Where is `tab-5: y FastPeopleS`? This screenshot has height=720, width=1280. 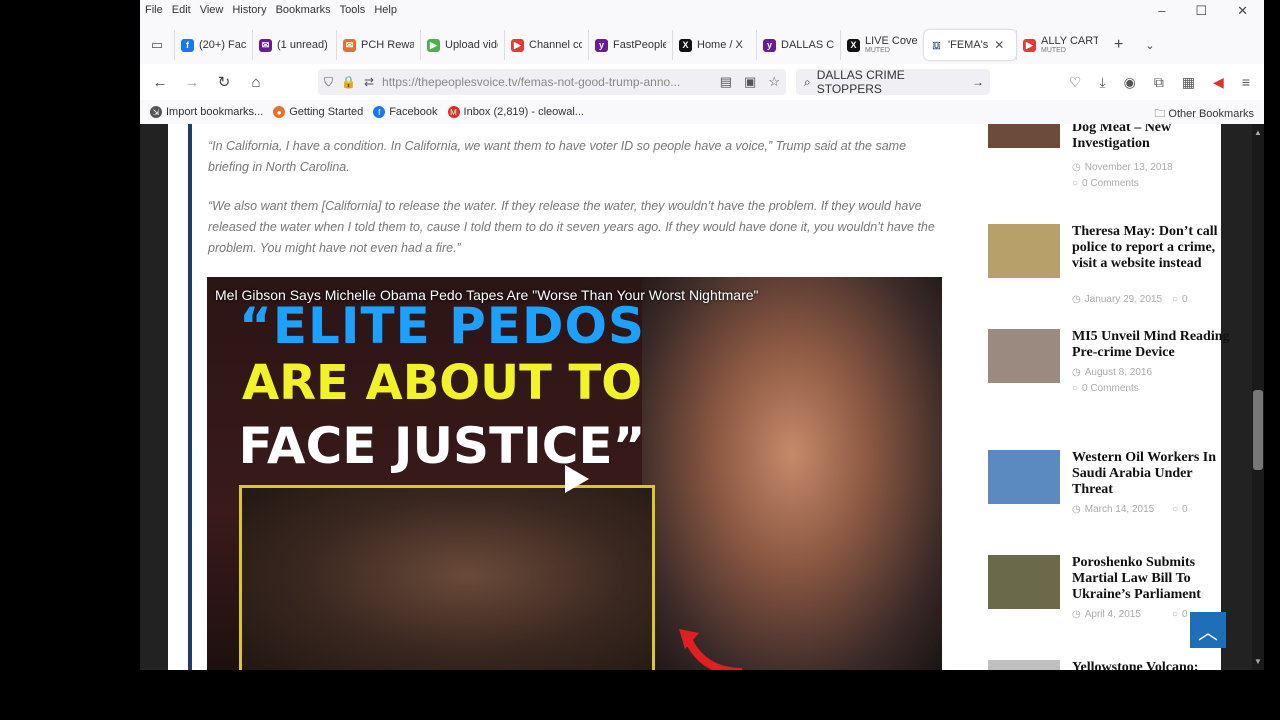
tab-5: y FastPeopleS is located at coordinates (630, 45).